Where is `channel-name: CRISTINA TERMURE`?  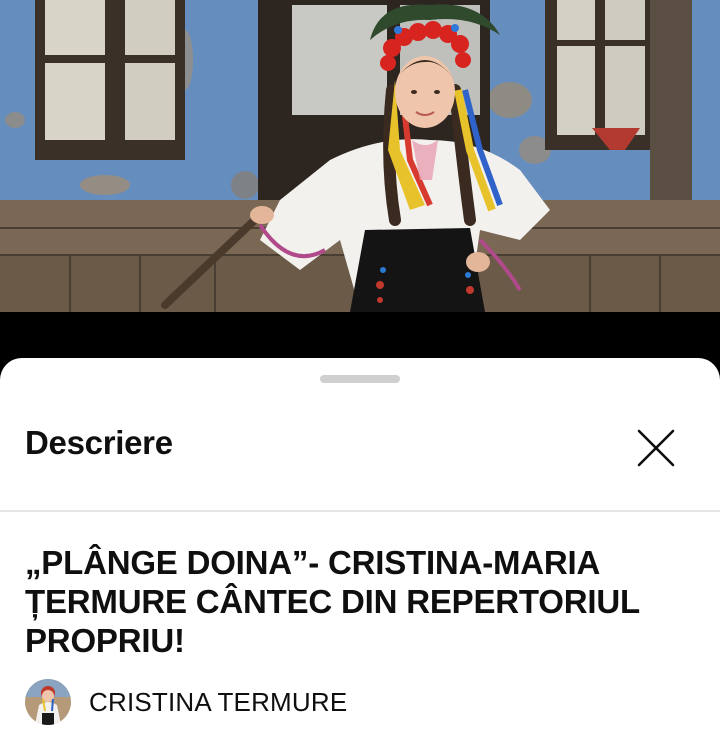 channel-name: CRISTINA TERMURE is located at coordinates (218, 702).